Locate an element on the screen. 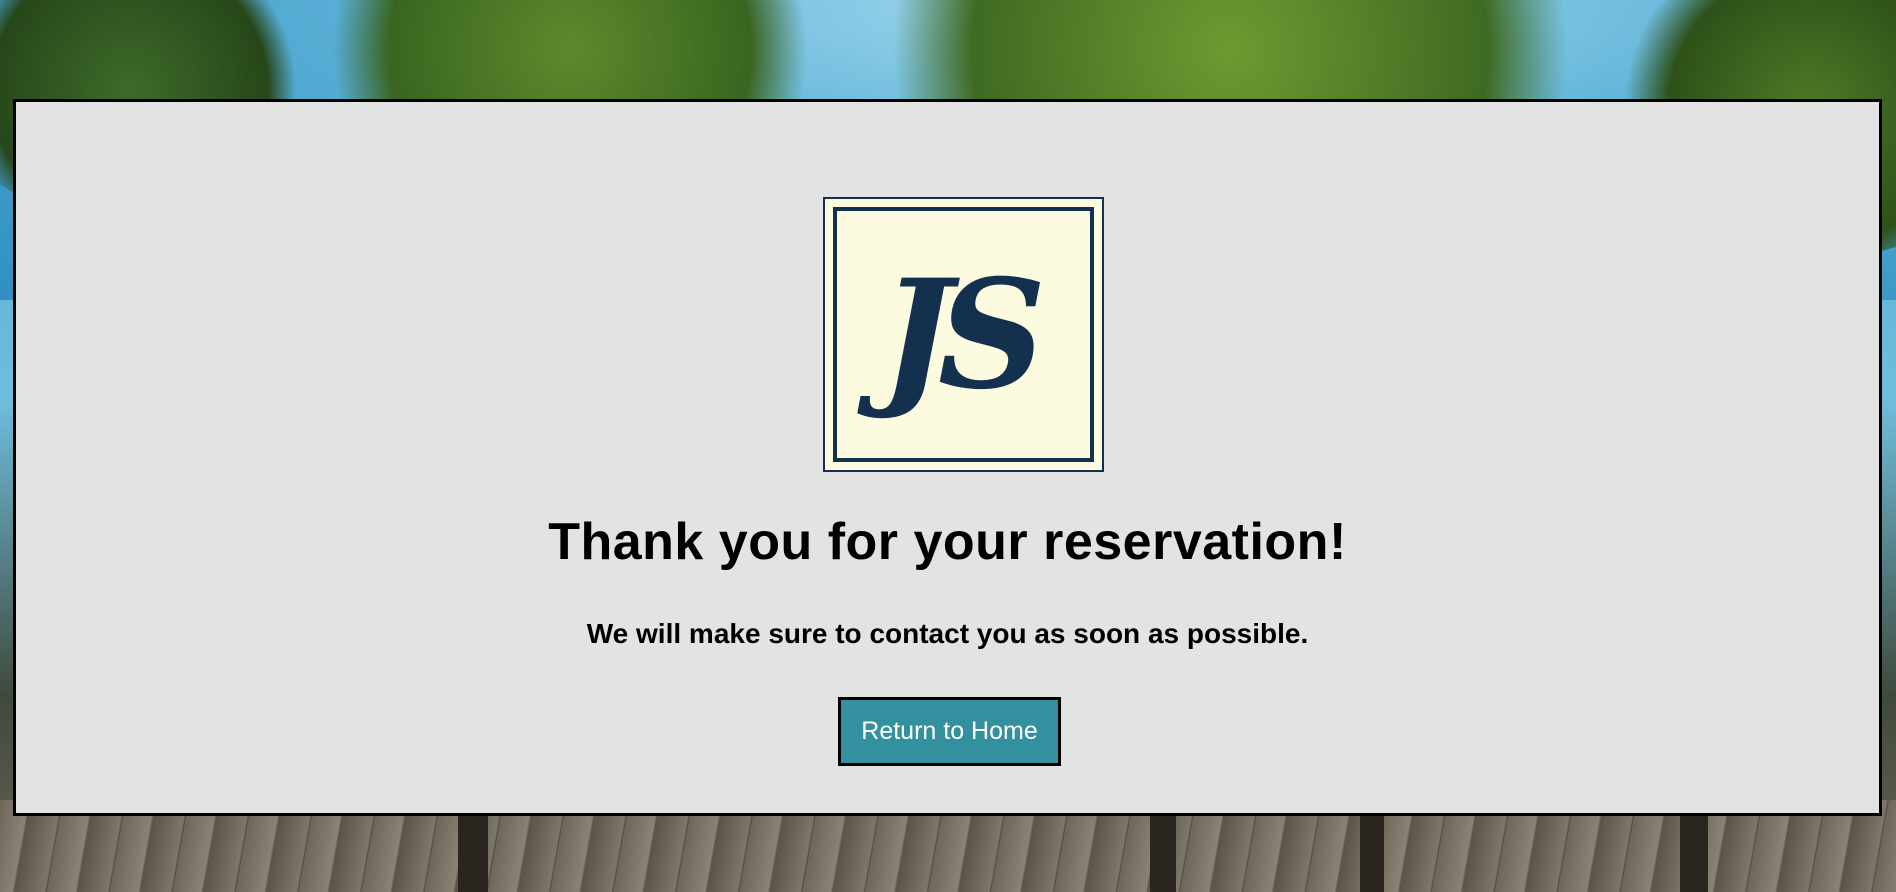 The height and width of the screenshot is (892, 1896). return-home-button: Return to Home is located at coordinates (949, 731).